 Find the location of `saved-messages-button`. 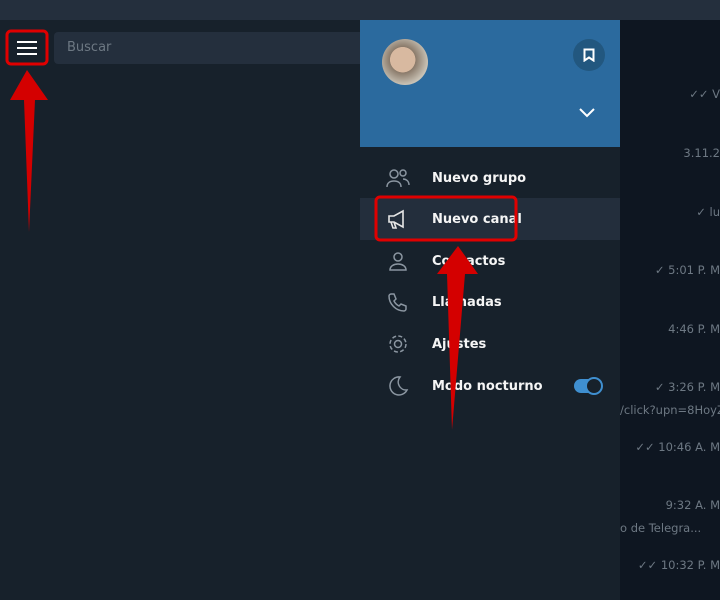

saved-messages-button is located at coordinates (589, 55).